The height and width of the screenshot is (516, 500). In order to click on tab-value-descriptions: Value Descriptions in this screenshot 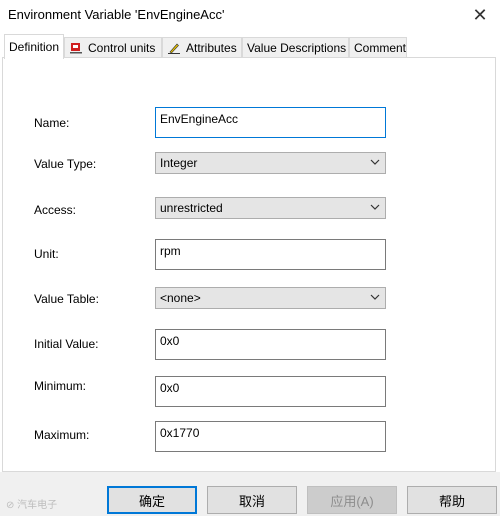, I will do `click(295, 47)`.